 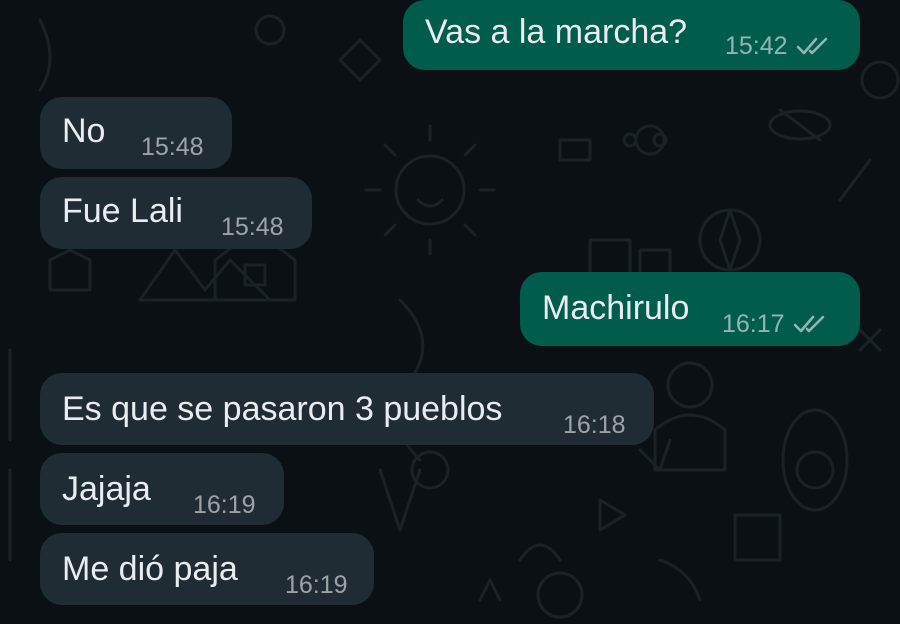 I want to click on incoming-message-bubble: Es que se pasaron 3 pueblos 16:18, so click(x=347, y=409).